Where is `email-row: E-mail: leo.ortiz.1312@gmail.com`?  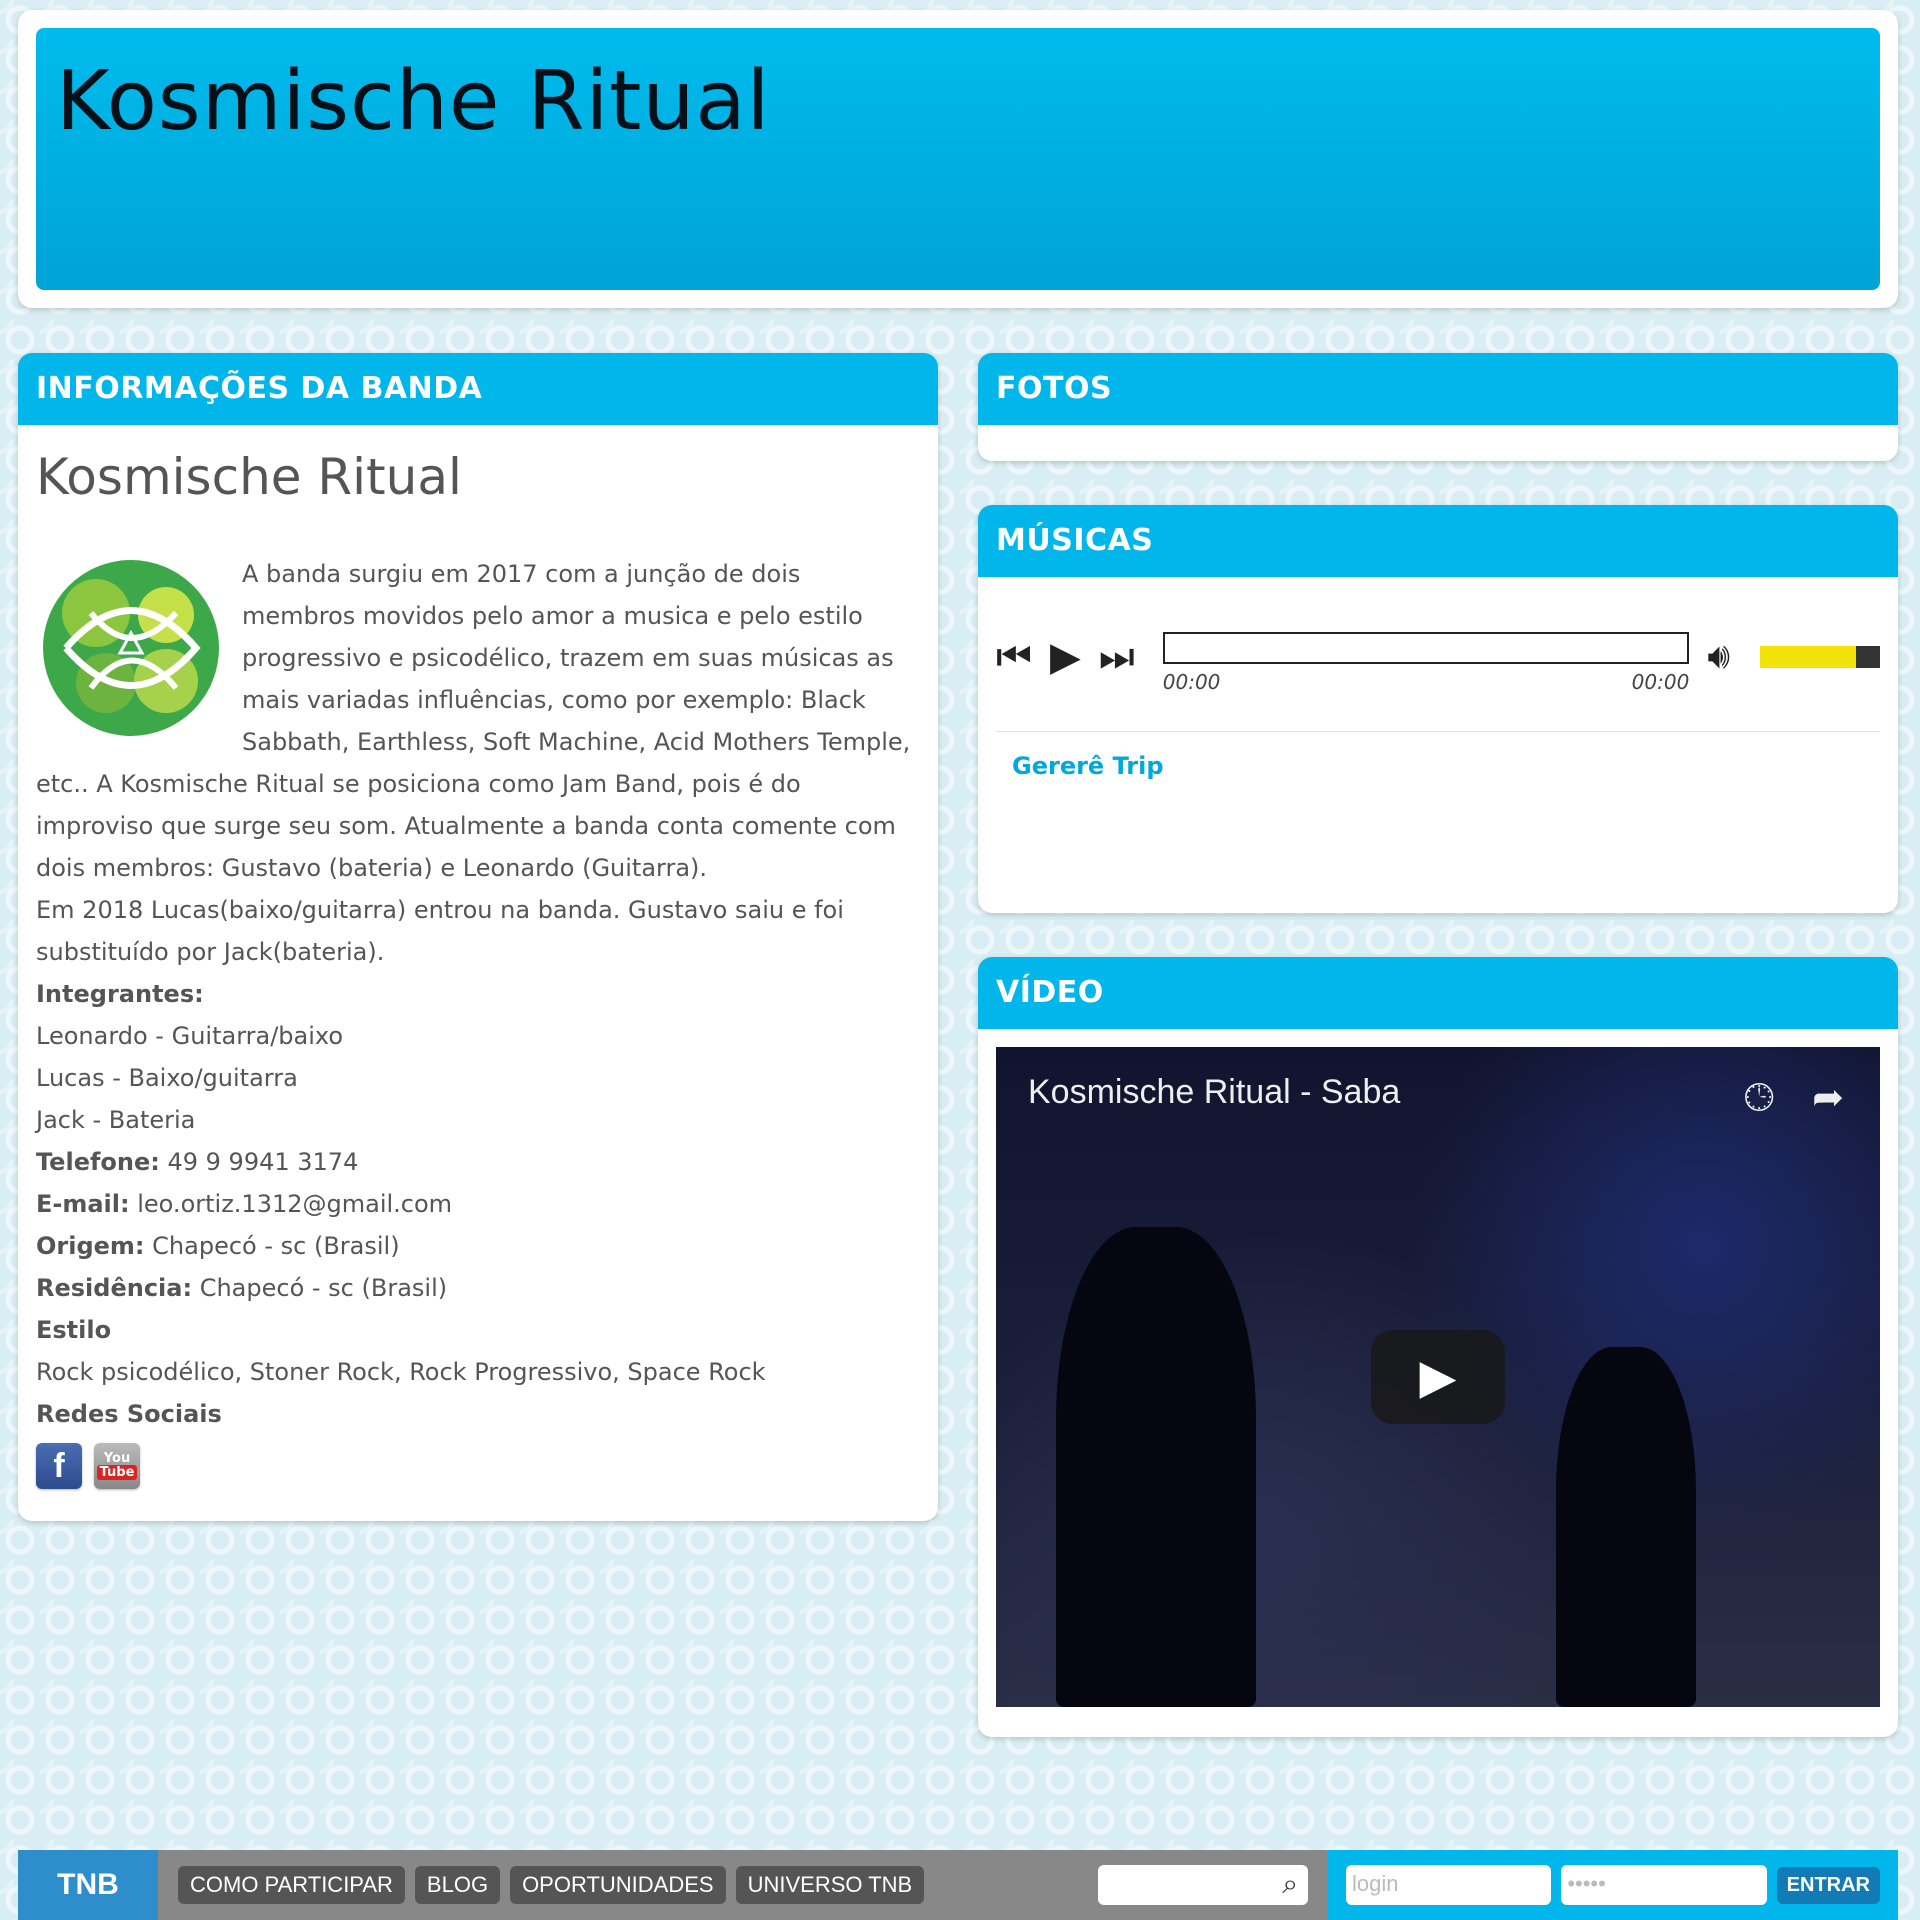
email-row: E-mail: leo.ortiz.1312@gmail.com is located at coordinates (478, 1204).